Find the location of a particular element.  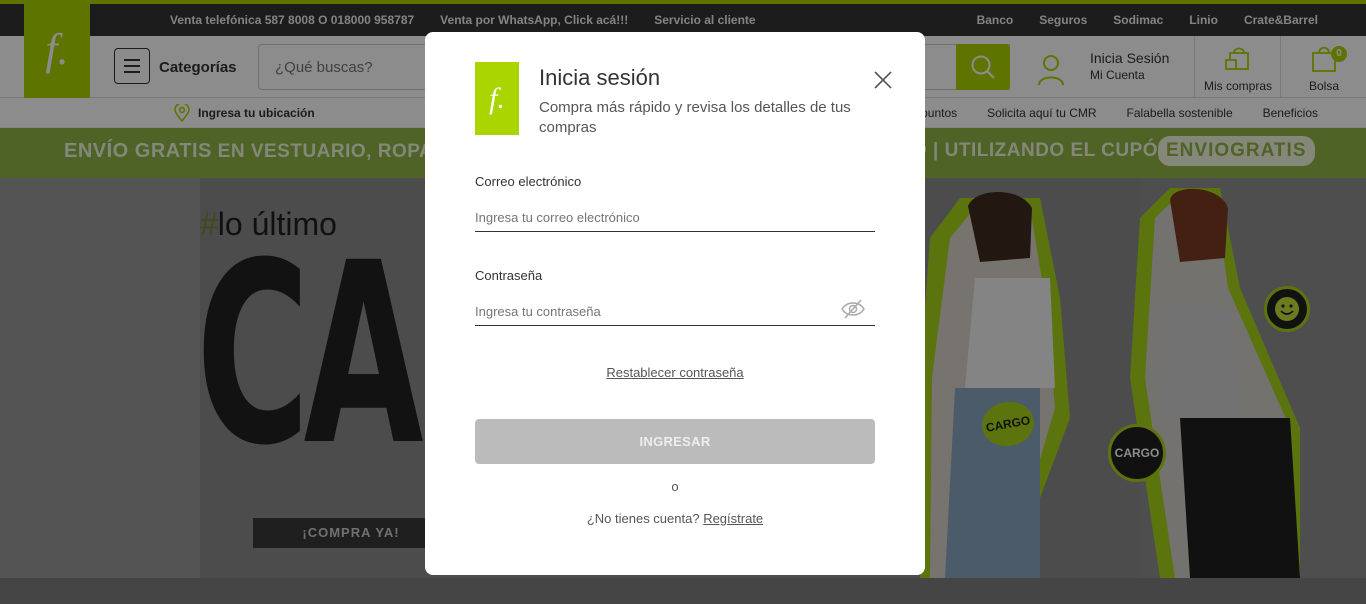

modal-logo-letter: f. is located at coordinates (497, 98).